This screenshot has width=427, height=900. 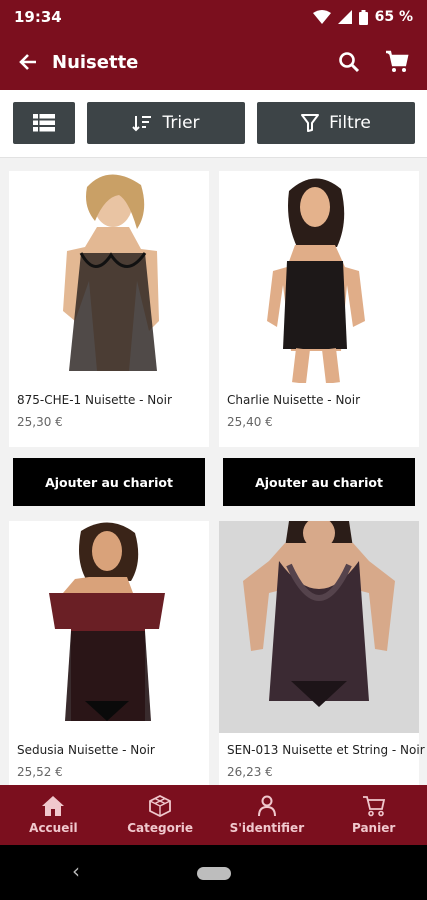 What do you see at coordinates (76, 871) in the screenshot?
I see `system-back-icon: ‹` at bounding box center [76, 871].